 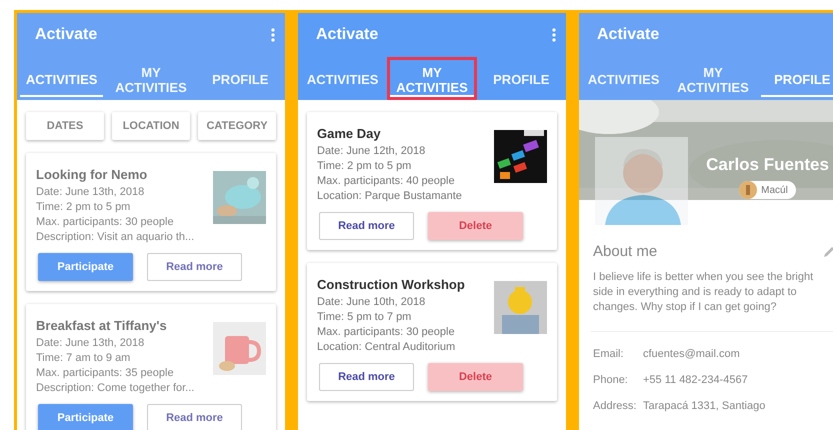 I want to click on activity-title: Game Day, so click(x=349, y=133).